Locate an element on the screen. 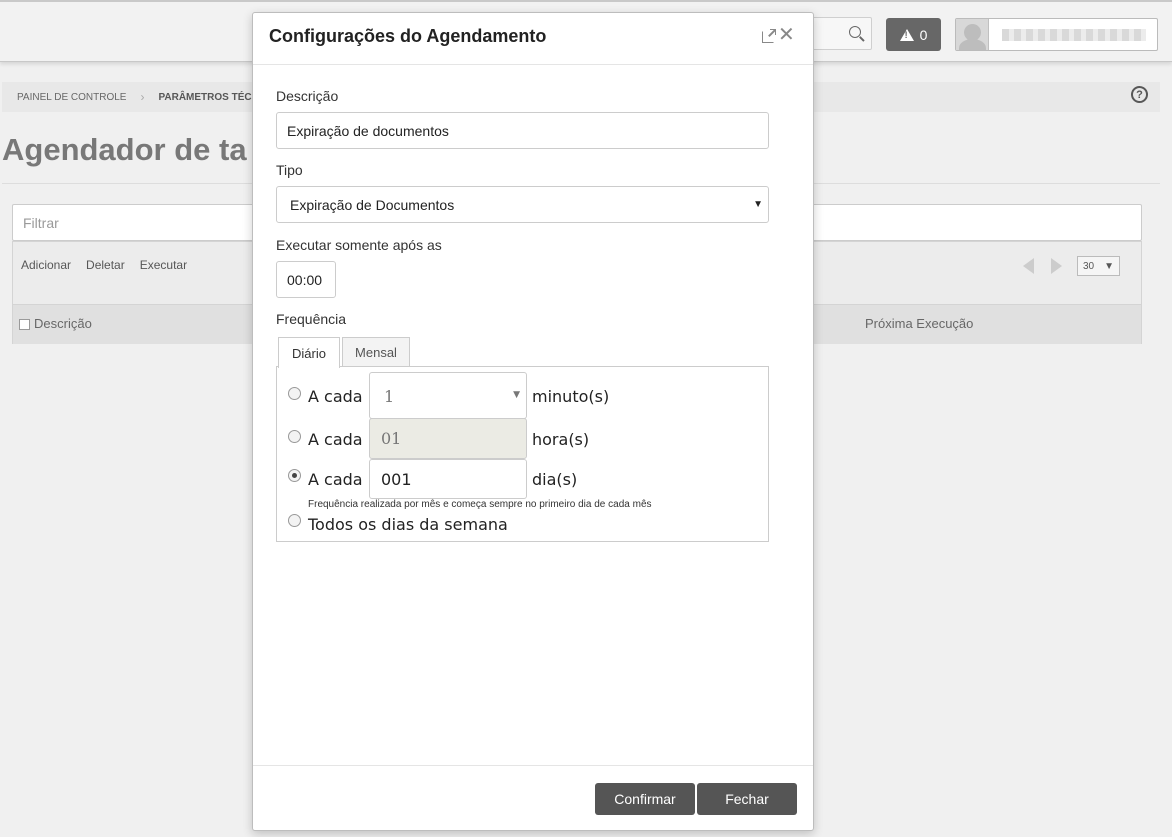  dialog-header: Configurações do Agendamento ✕ is located at coordinates (533, 39).